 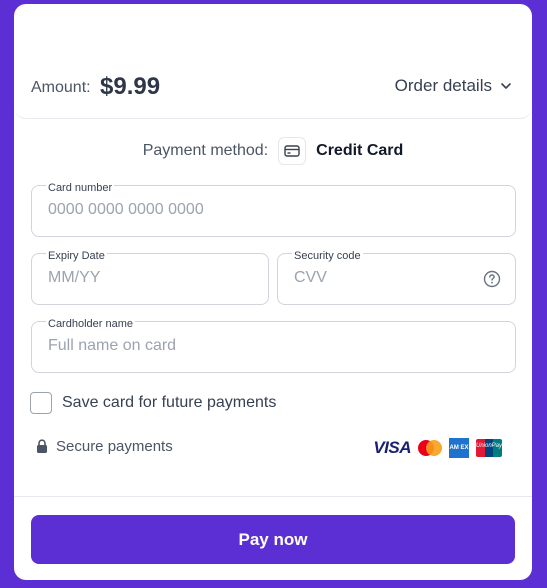 What do you see at coordinates (392, 447) in the screenshot?
I see `visa-logo: VISA` at bounding box center [392, 447].